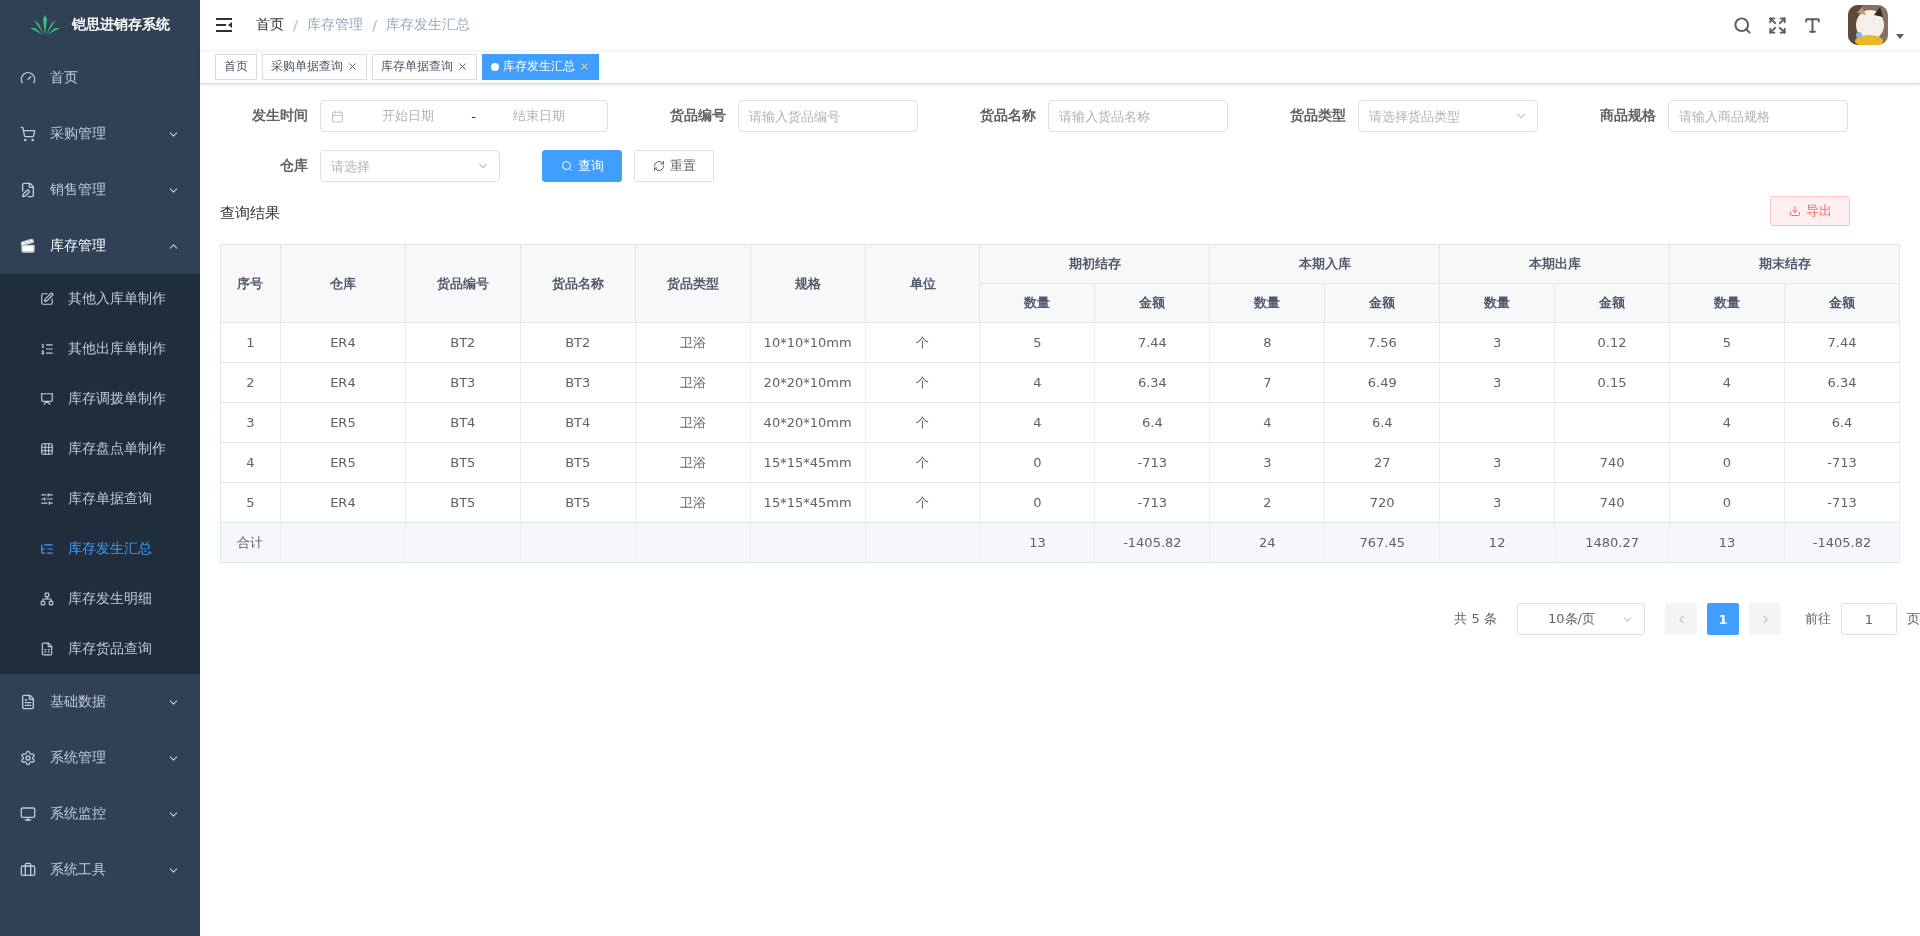 This screenshot has width=1920, height=936. What do you see at coordinates (270, 25) in the screenshot?
I see `breadcrumb-item: 首页` at bounding box center [270, 25].